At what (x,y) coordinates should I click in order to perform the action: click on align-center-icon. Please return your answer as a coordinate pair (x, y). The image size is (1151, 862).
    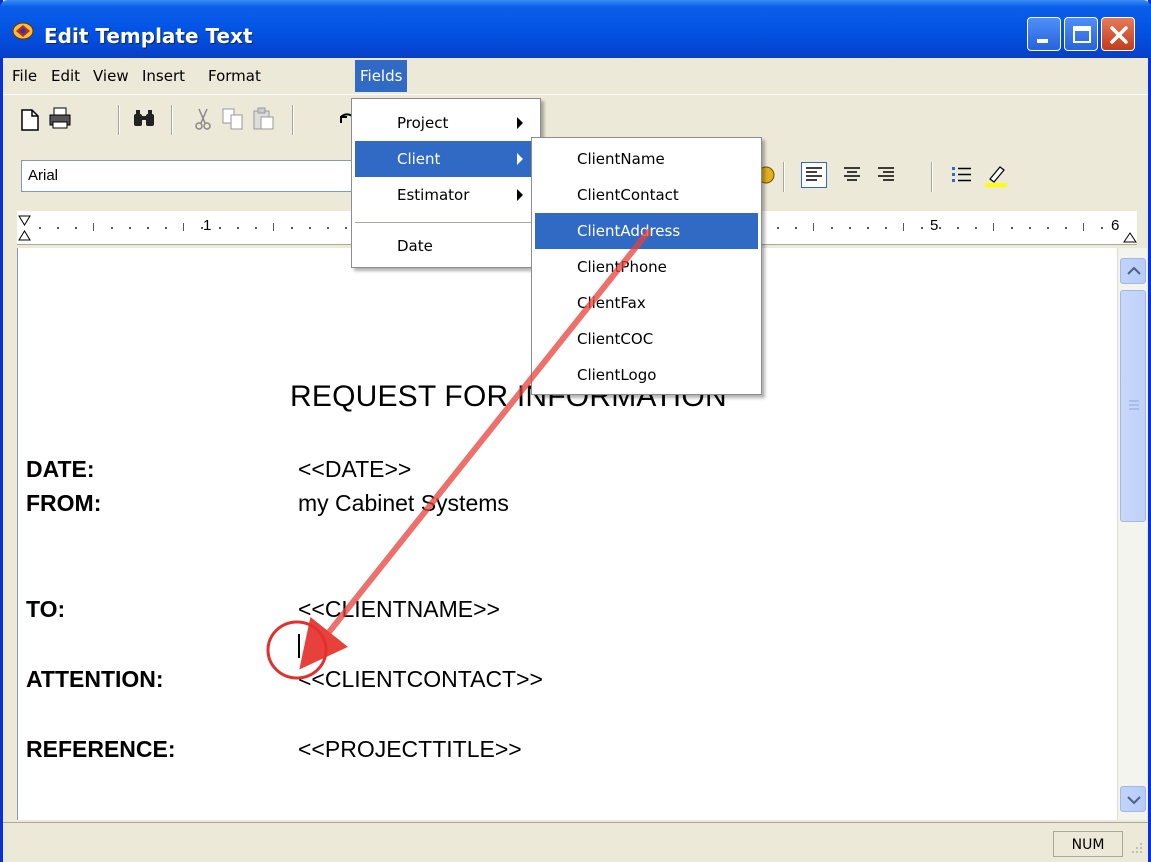
    Looking at the image, I should click on (852, 175).